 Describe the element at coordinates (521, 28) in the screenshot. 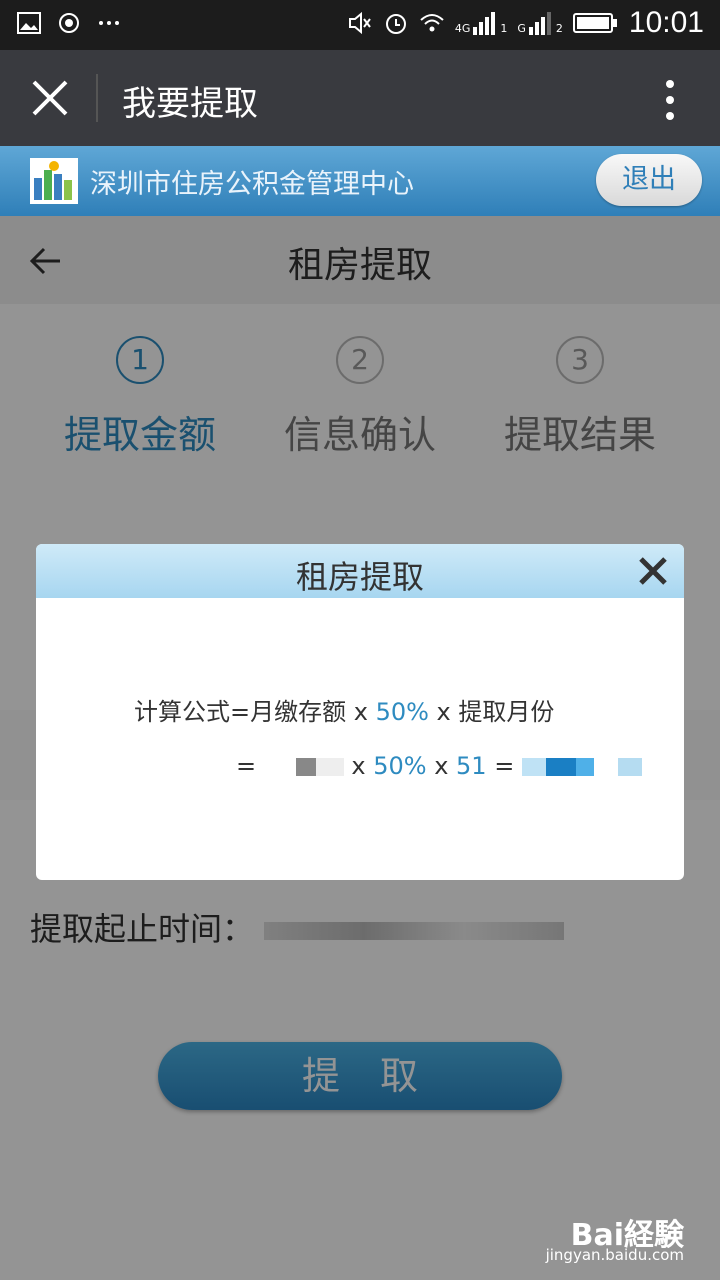

I see `network-type-label-2: G` at that location.